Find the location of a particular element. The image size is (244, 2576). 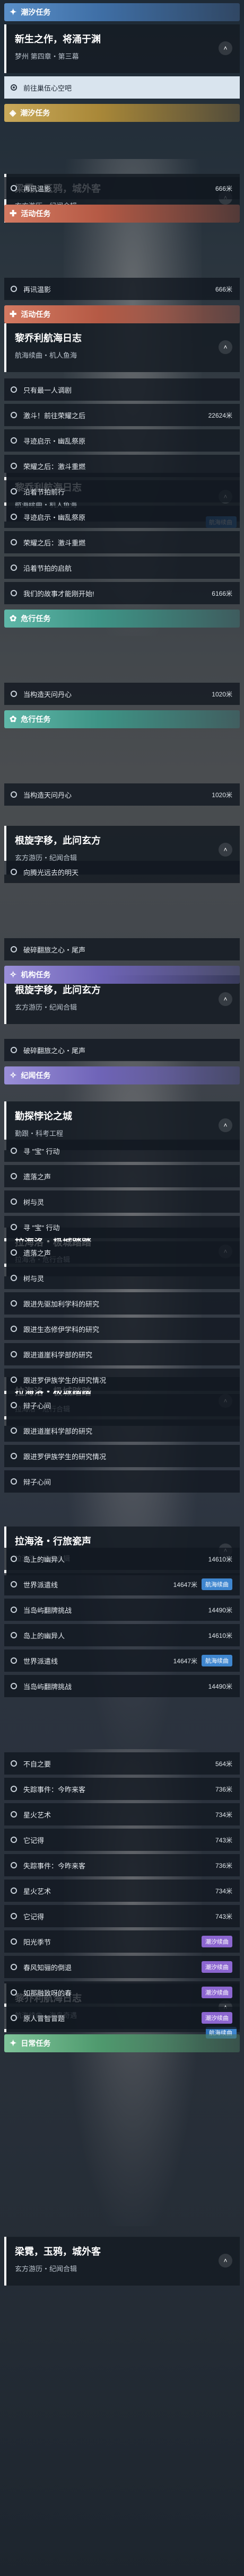

objective-text: 世界派遣线 is located at coordinates (41, 1661).